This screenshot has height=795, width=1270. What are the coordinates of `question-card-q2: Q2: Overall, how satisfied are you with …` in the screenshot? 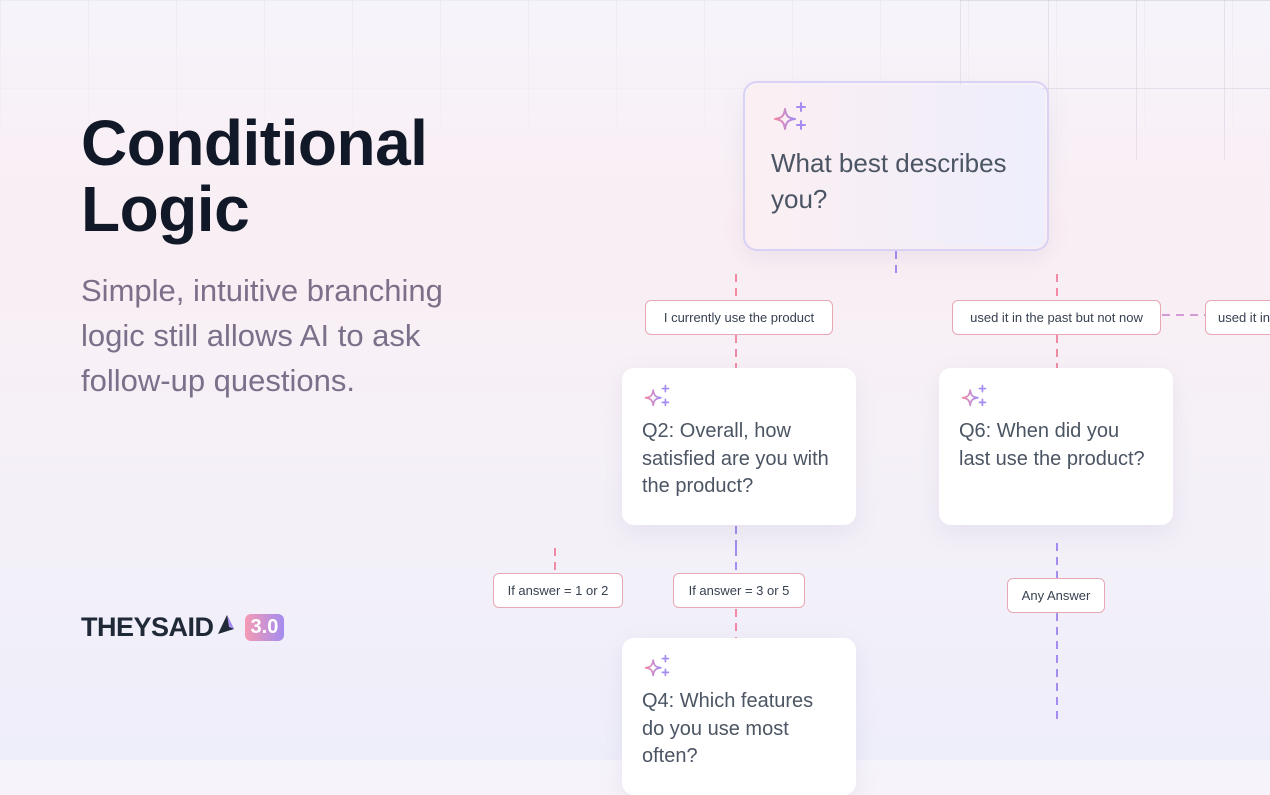 It's located at (739, 446).